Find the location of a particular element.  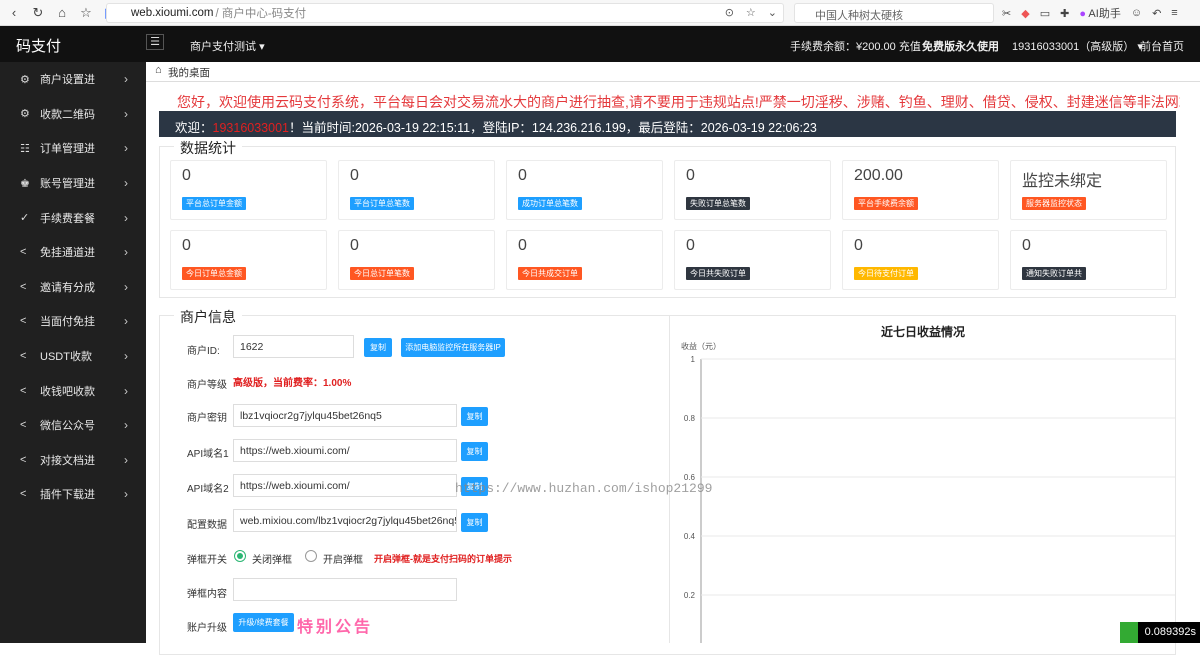

home-icon: ⌂ is located at coordinates (62, 12).